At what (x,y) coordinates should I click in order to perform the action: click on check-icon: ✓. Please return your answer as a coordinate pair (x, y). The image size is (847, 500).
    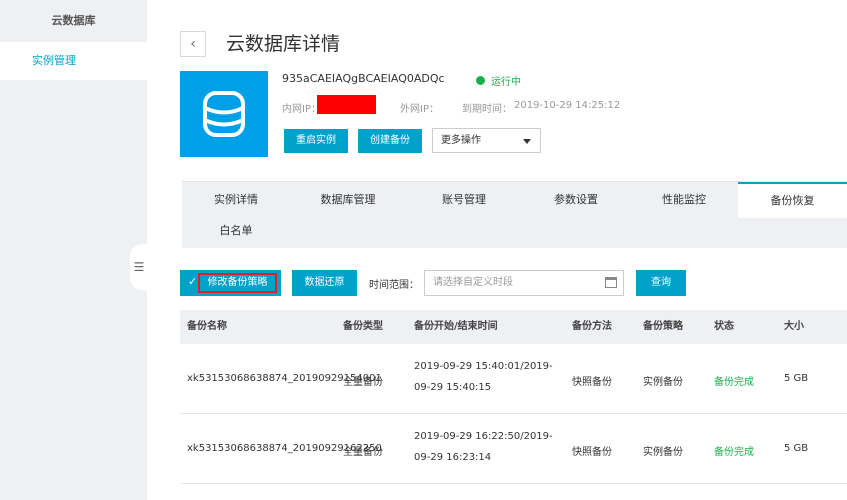
    Looking at the image, I should click on (193, 281).